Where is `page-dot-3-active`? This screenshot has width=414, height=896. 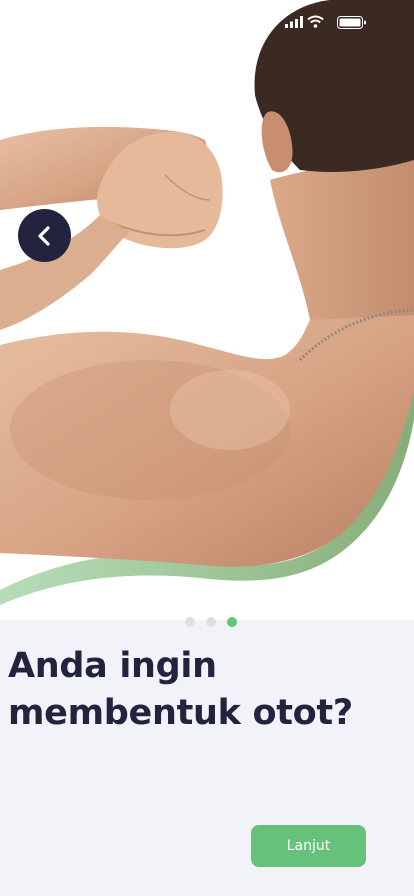
page-dot-3-active is located at coordinates (232, 622).